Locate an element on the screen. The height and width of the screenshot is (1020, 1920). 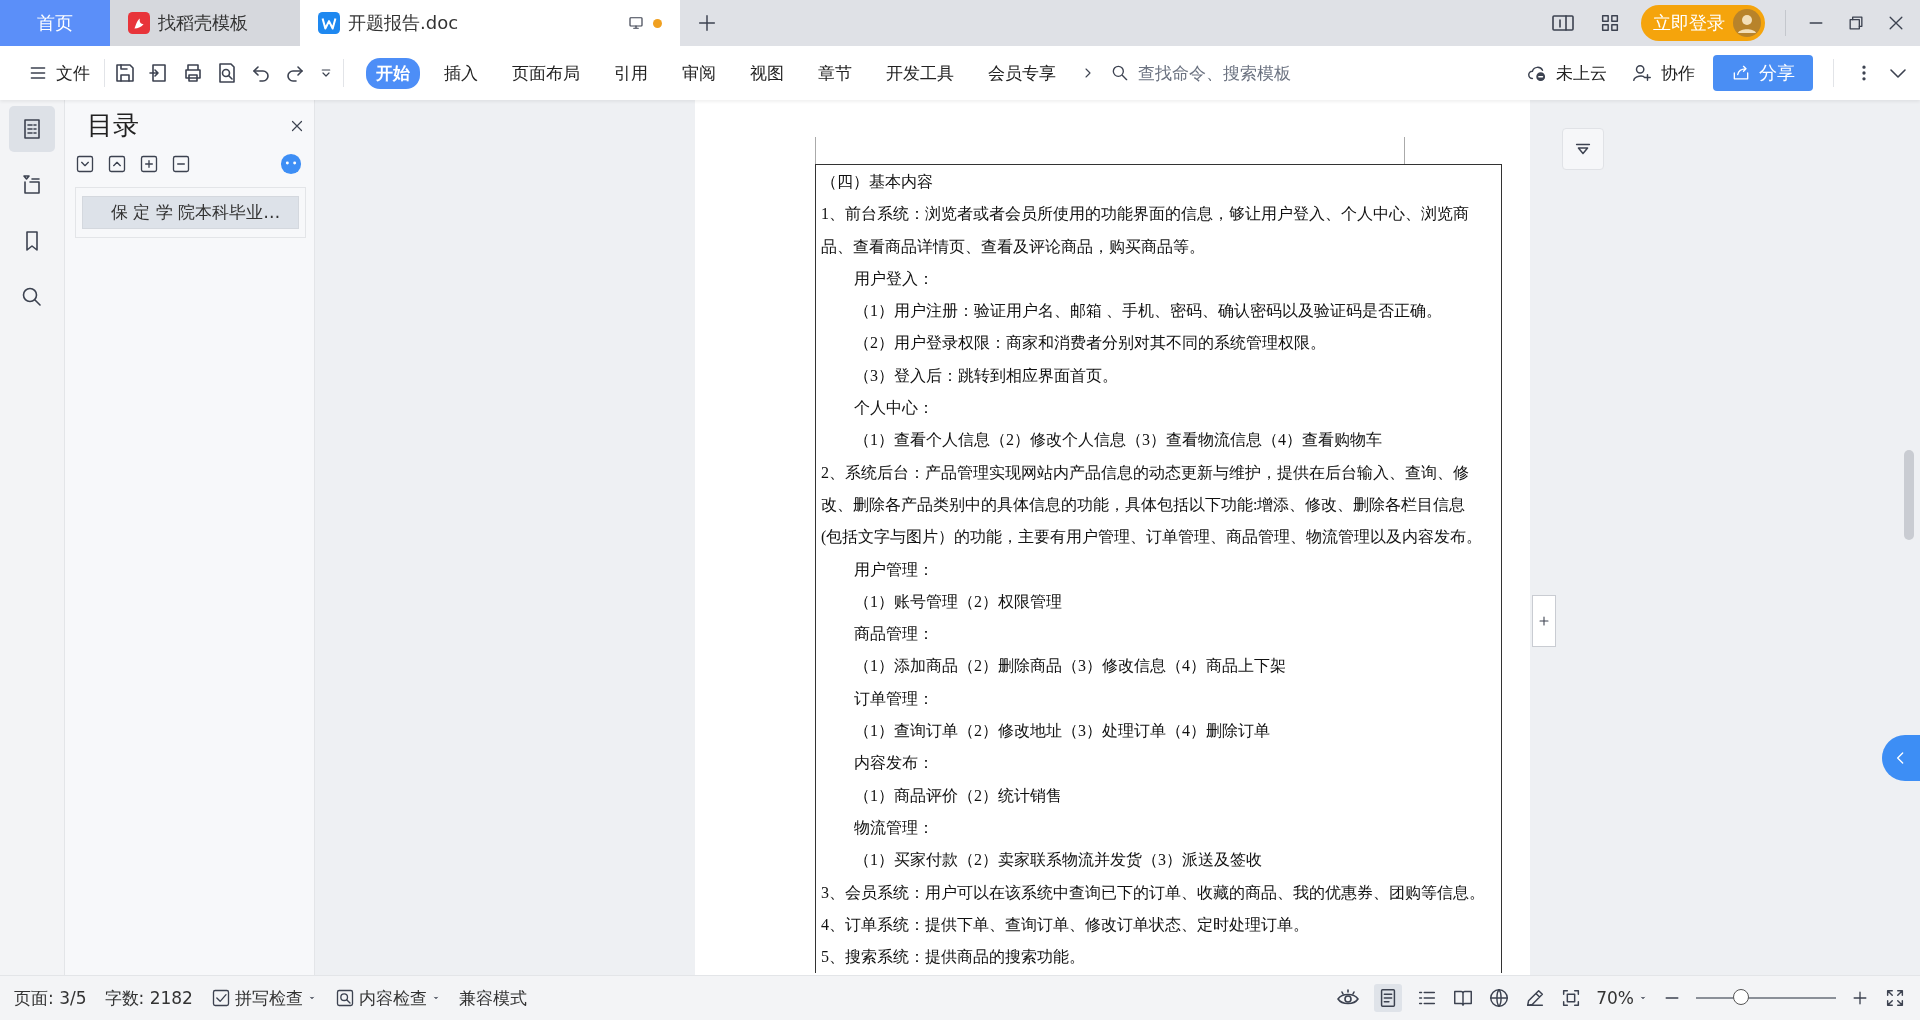
file-menu: 文件 is located at coordinates (59, 73).